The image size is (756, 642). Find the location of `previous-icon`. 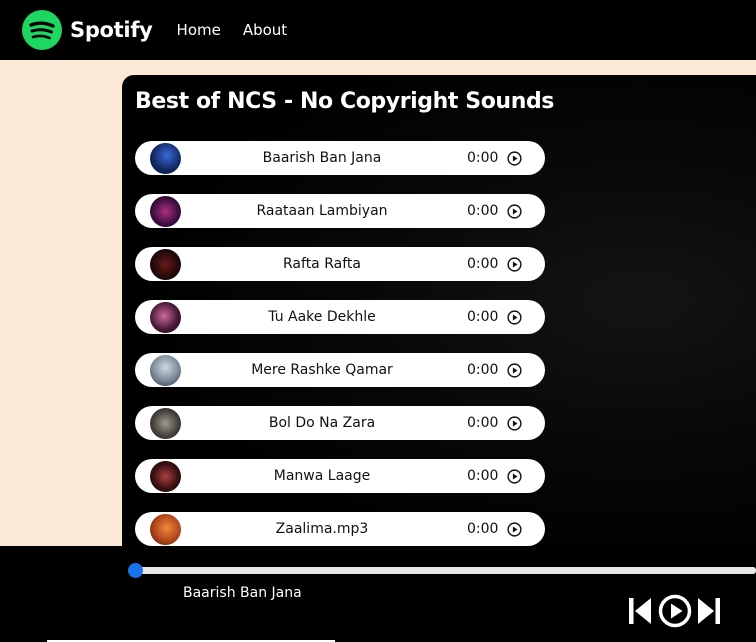

previous-icon is located at coordinates (640, 611).